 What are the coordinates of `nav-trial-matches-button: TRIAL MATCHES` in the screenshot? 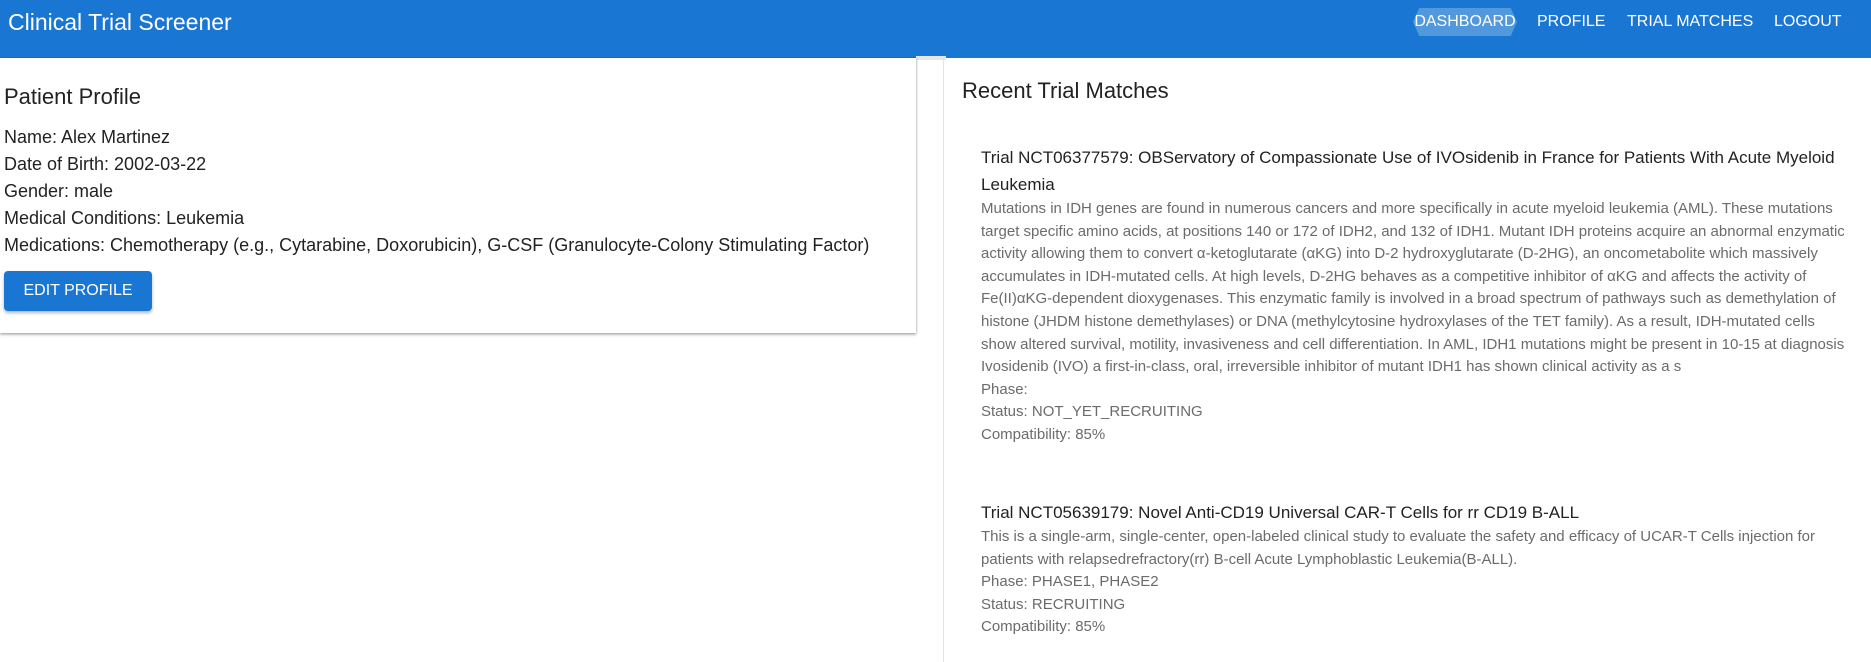 It's located at (1690, 22).